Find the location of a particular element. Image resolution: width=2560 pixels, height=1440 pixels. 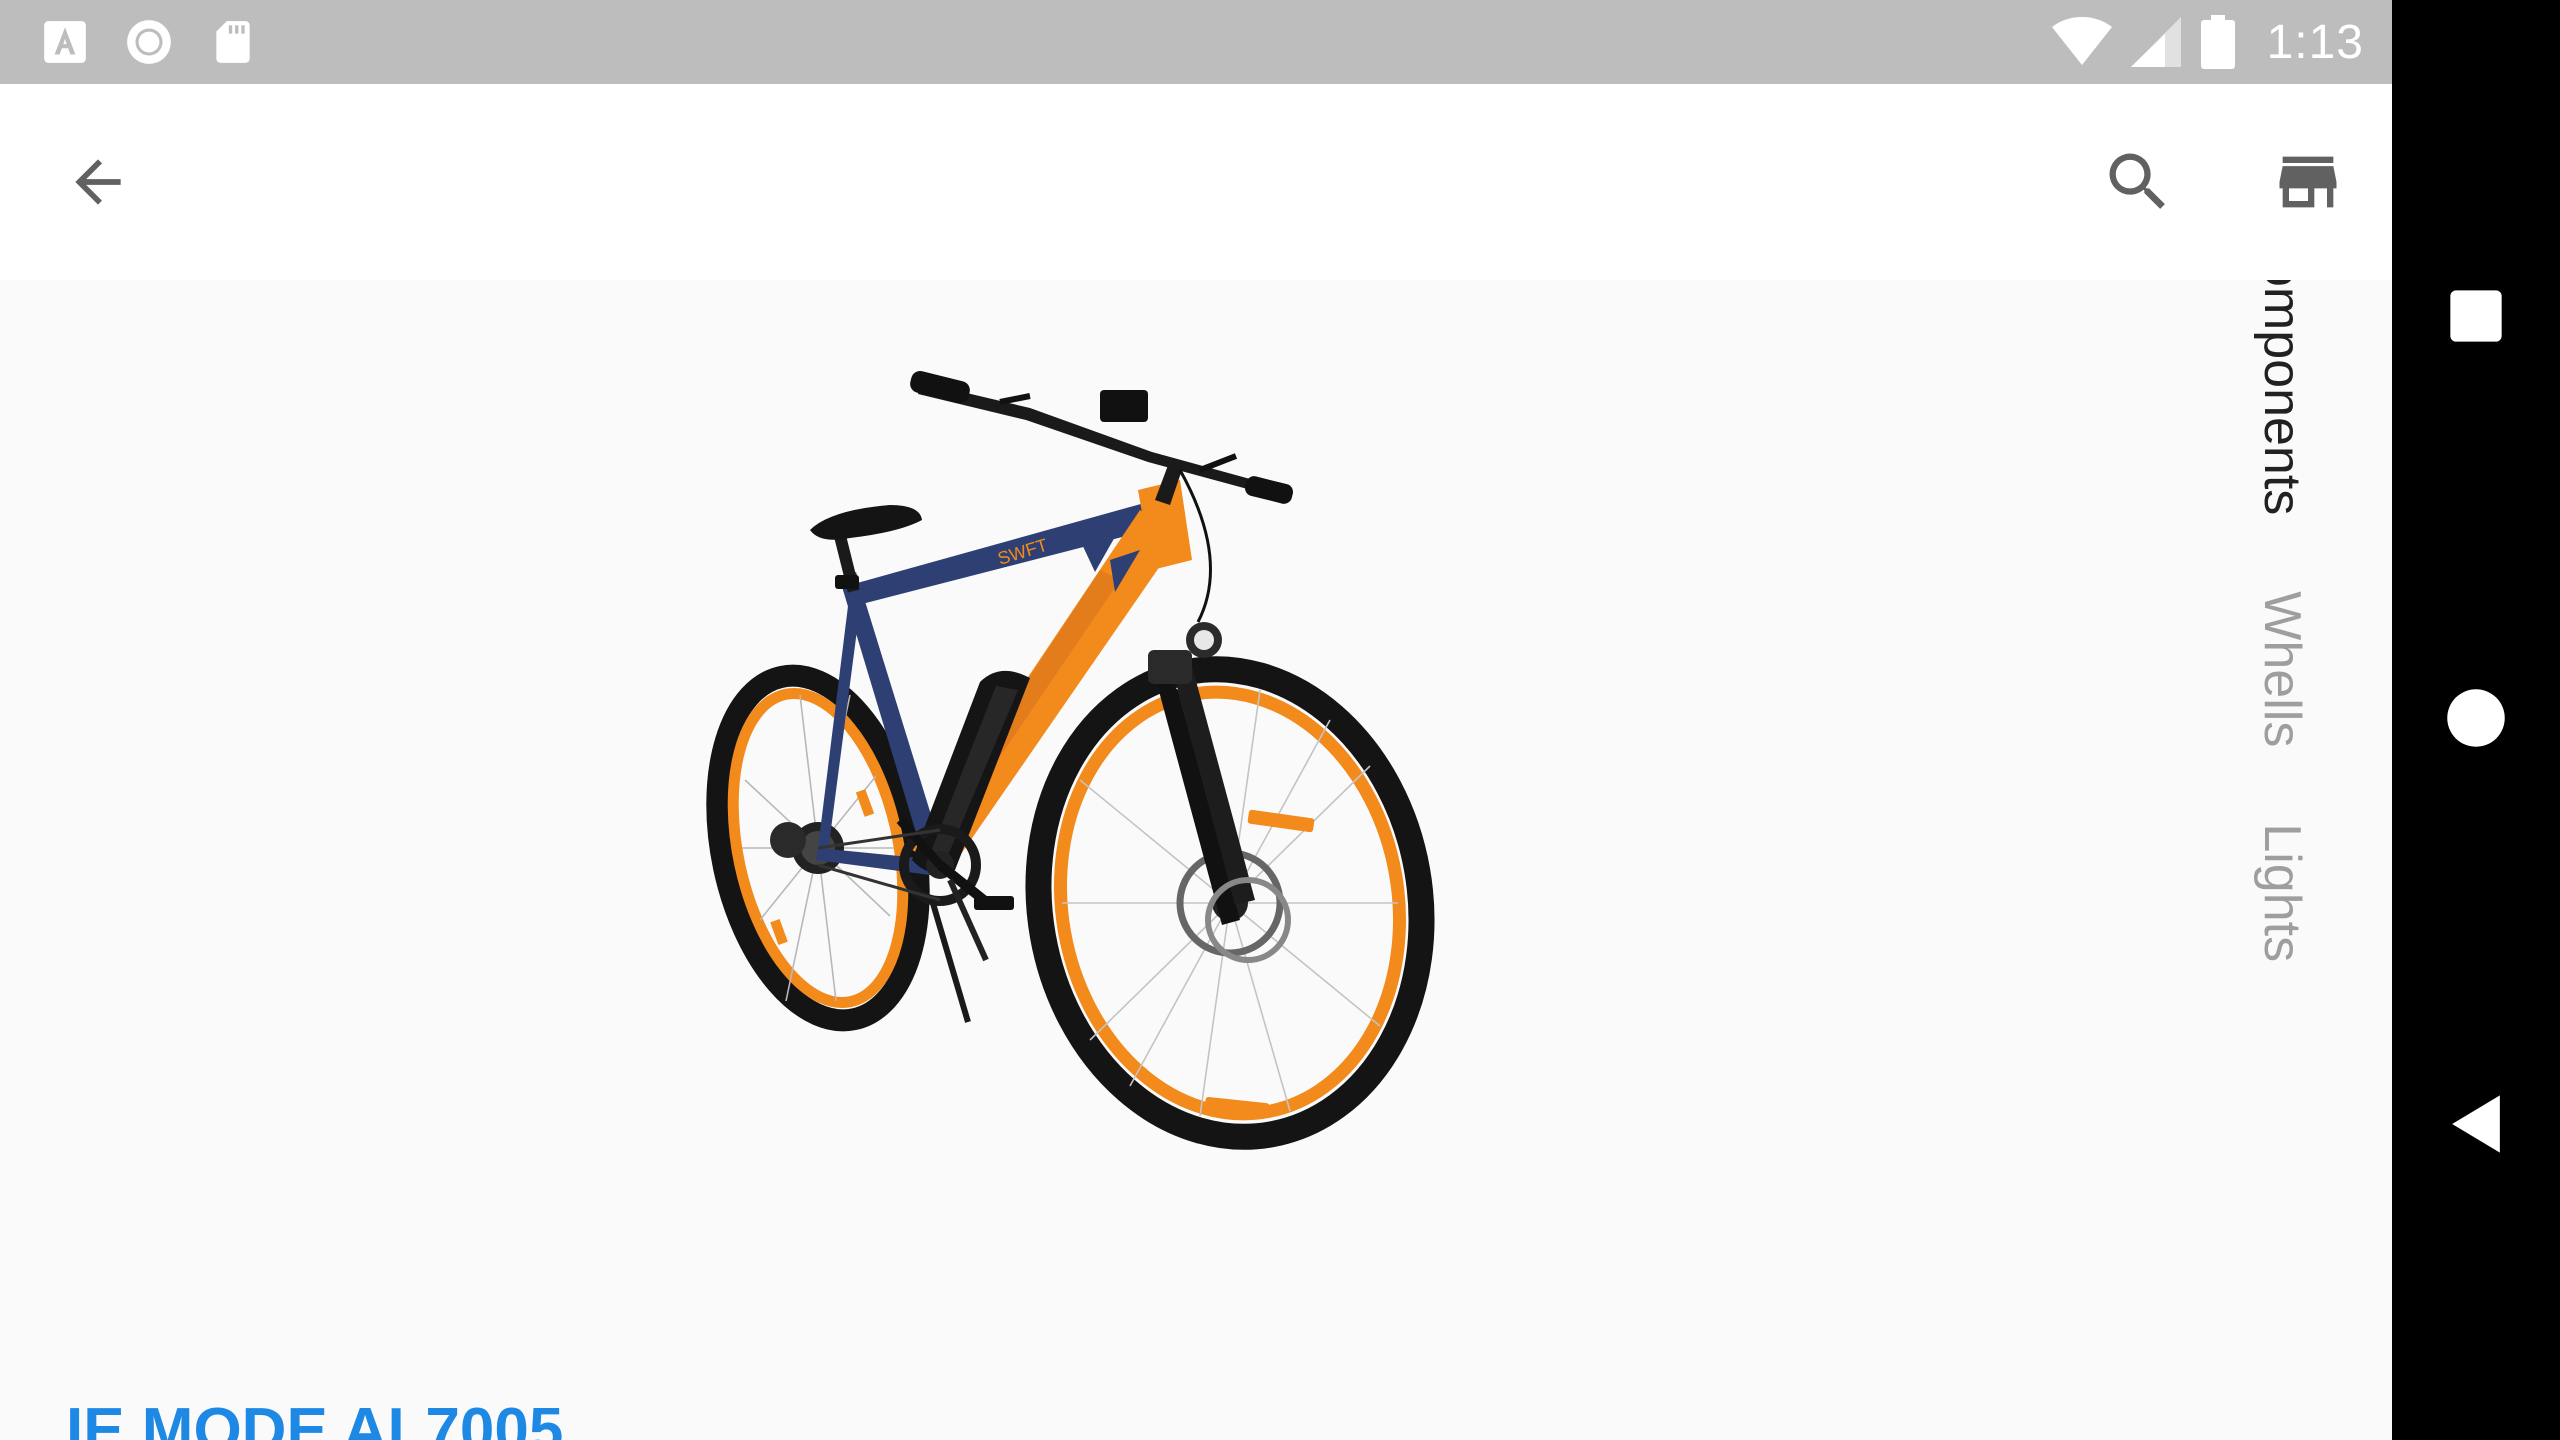

wifi-icon is located at coordinates (2081, 41).